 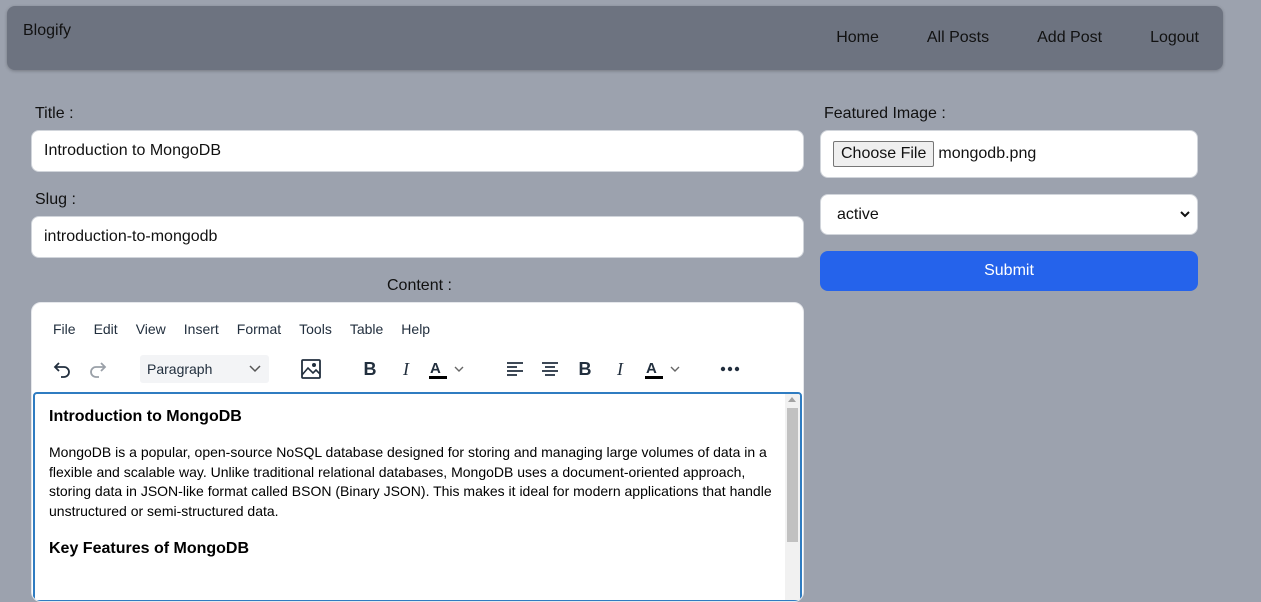 What do you see at coordinates (615, 38) in the screenshot?
I see `navbar: Blogify Home All Posts Add Post Logout` at bounding box center [615, 38].